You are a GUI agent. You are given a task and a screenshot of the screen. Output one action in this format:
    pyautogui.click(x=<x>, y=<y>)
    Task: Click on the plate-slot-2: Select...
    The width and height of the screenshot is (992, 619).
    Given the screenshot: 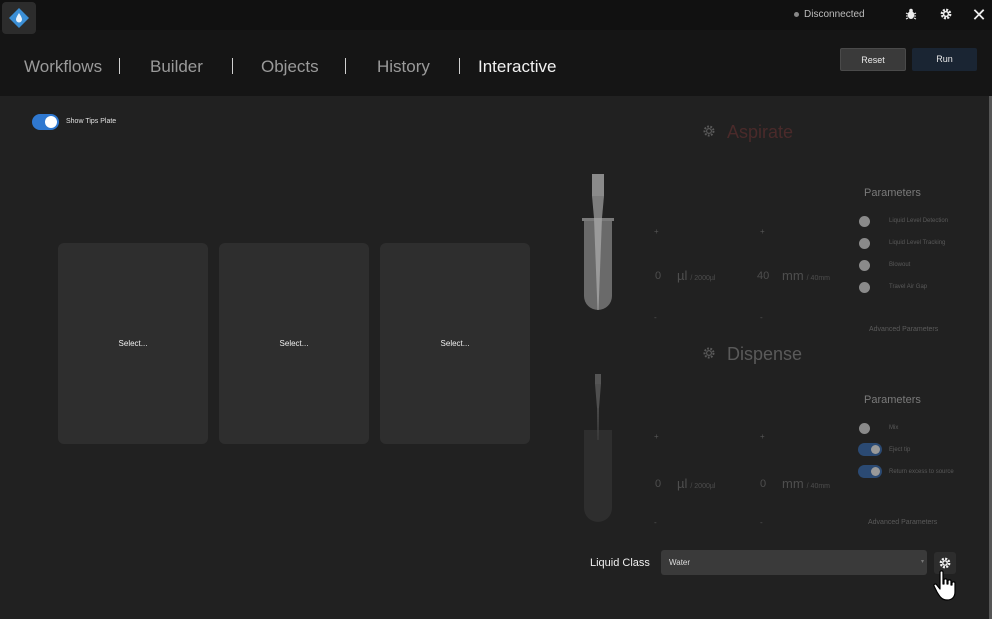 What is the action you would take?
    pyautogui.click(x=294, y=343)
    